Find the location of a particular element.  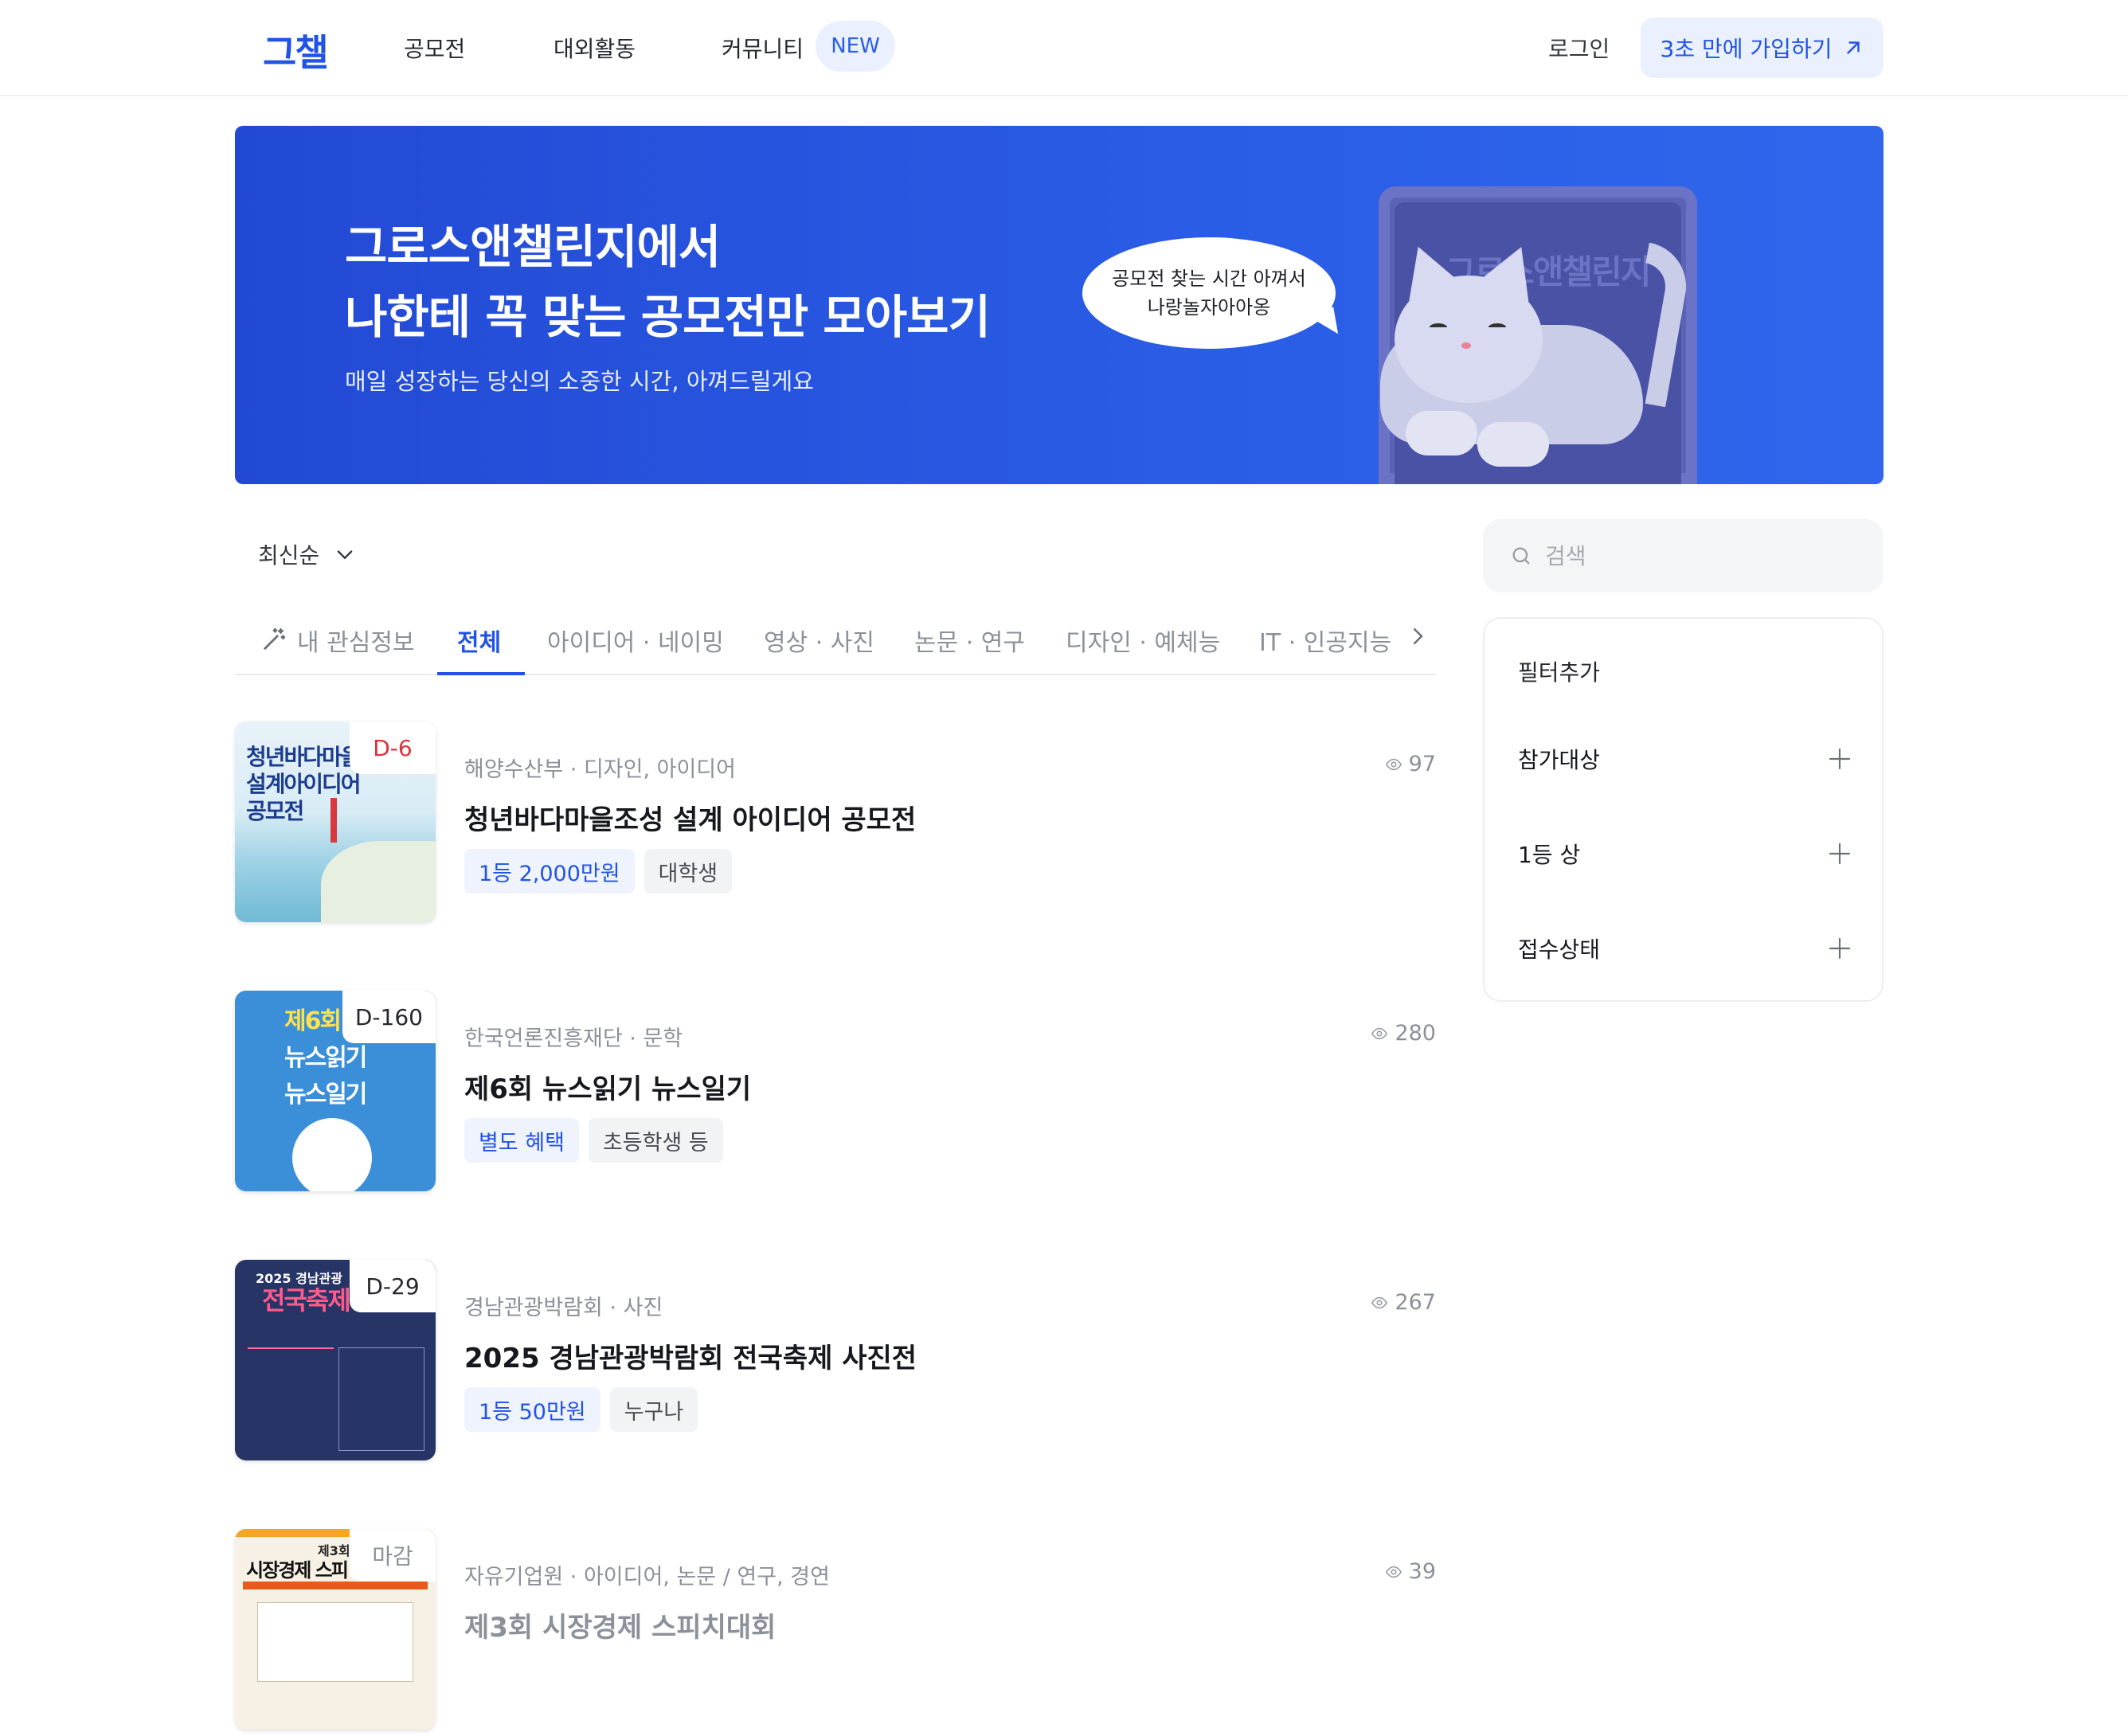

thumb-title: 전국축제 is located at coordinates (306, 1301).